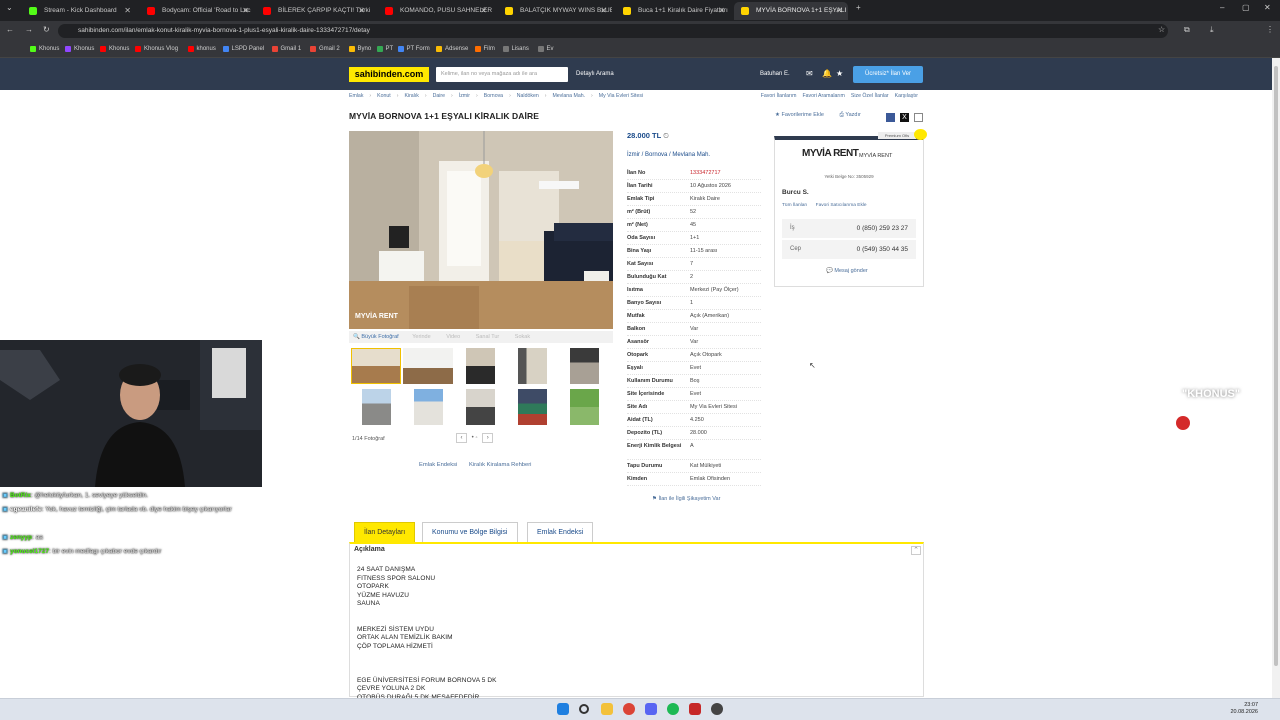  Describe the element at coordinates (686, 499) in the screenshot. I see `complaint-link: ⚑ İlan ile İlgili Şikayetim Var` at that location.